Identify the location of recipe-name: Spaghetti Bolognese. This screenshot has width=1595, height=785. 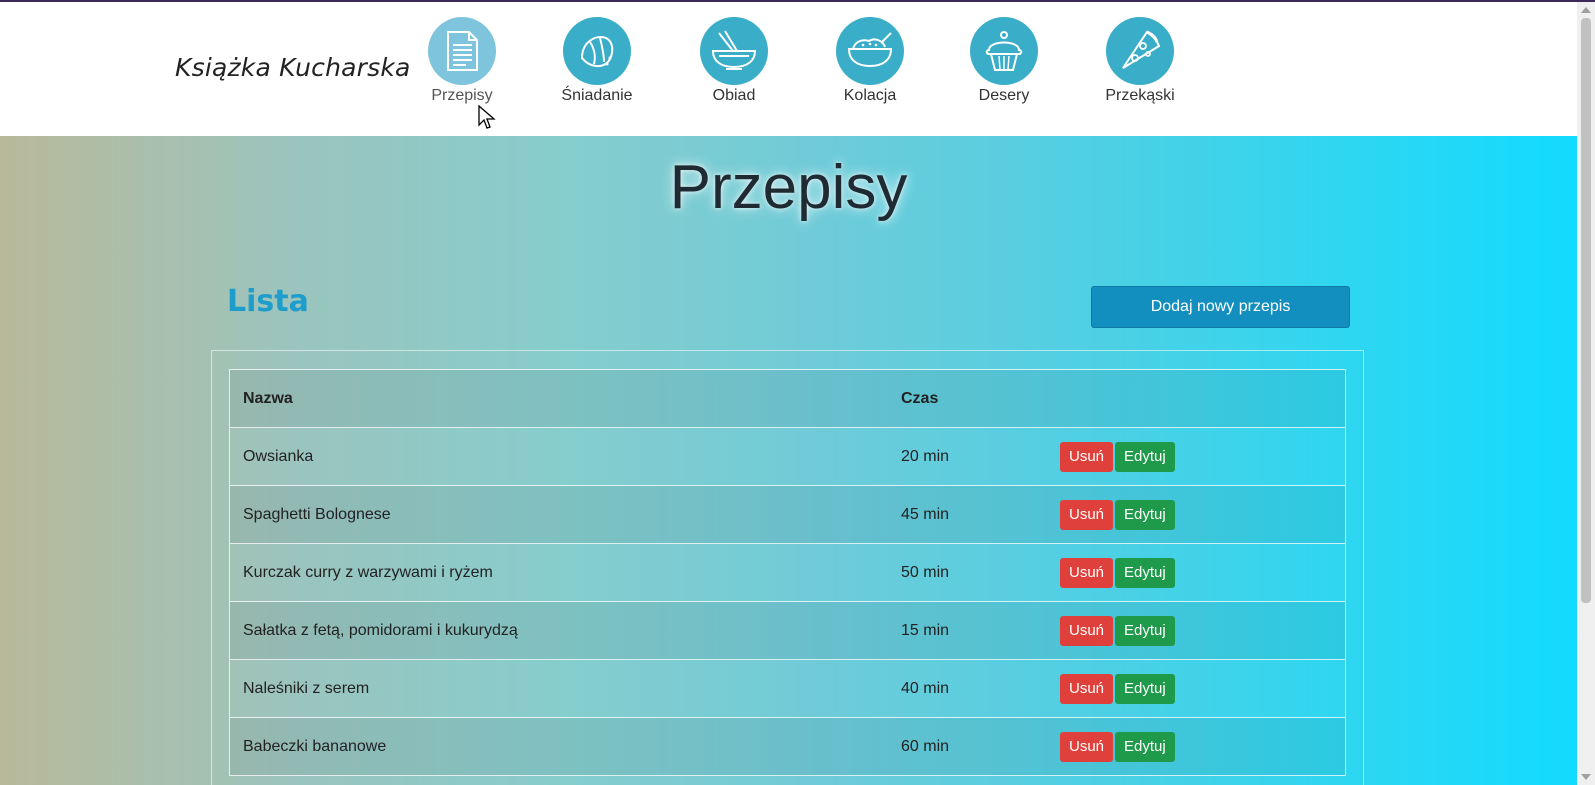
(558, 514).